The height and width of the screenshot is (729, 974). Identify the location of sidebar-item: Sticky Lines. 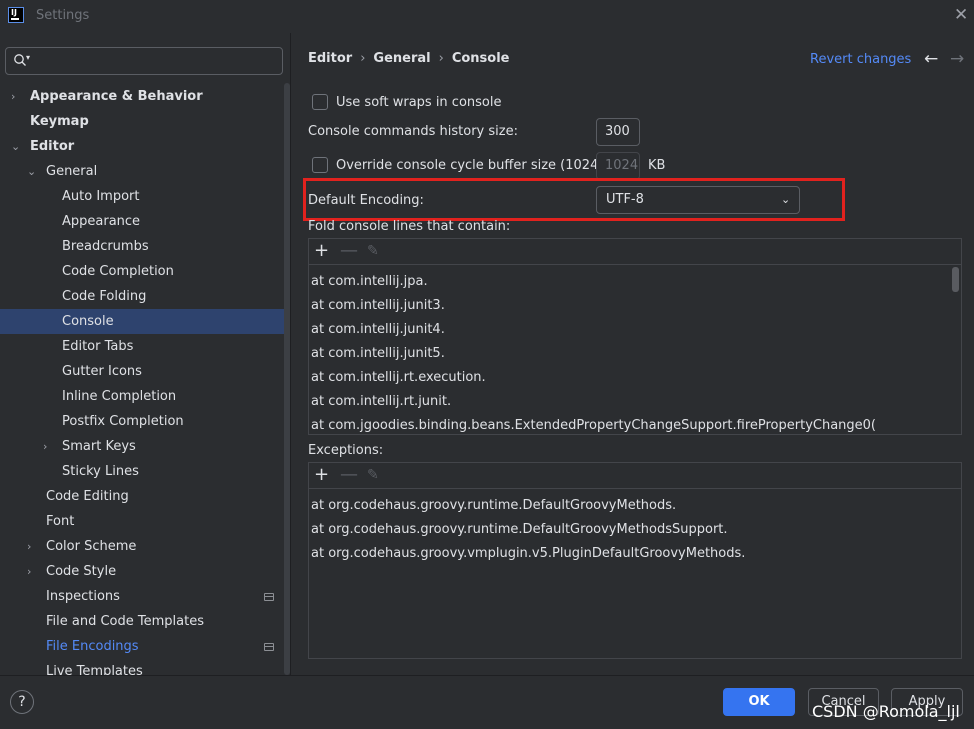
(145, 471).